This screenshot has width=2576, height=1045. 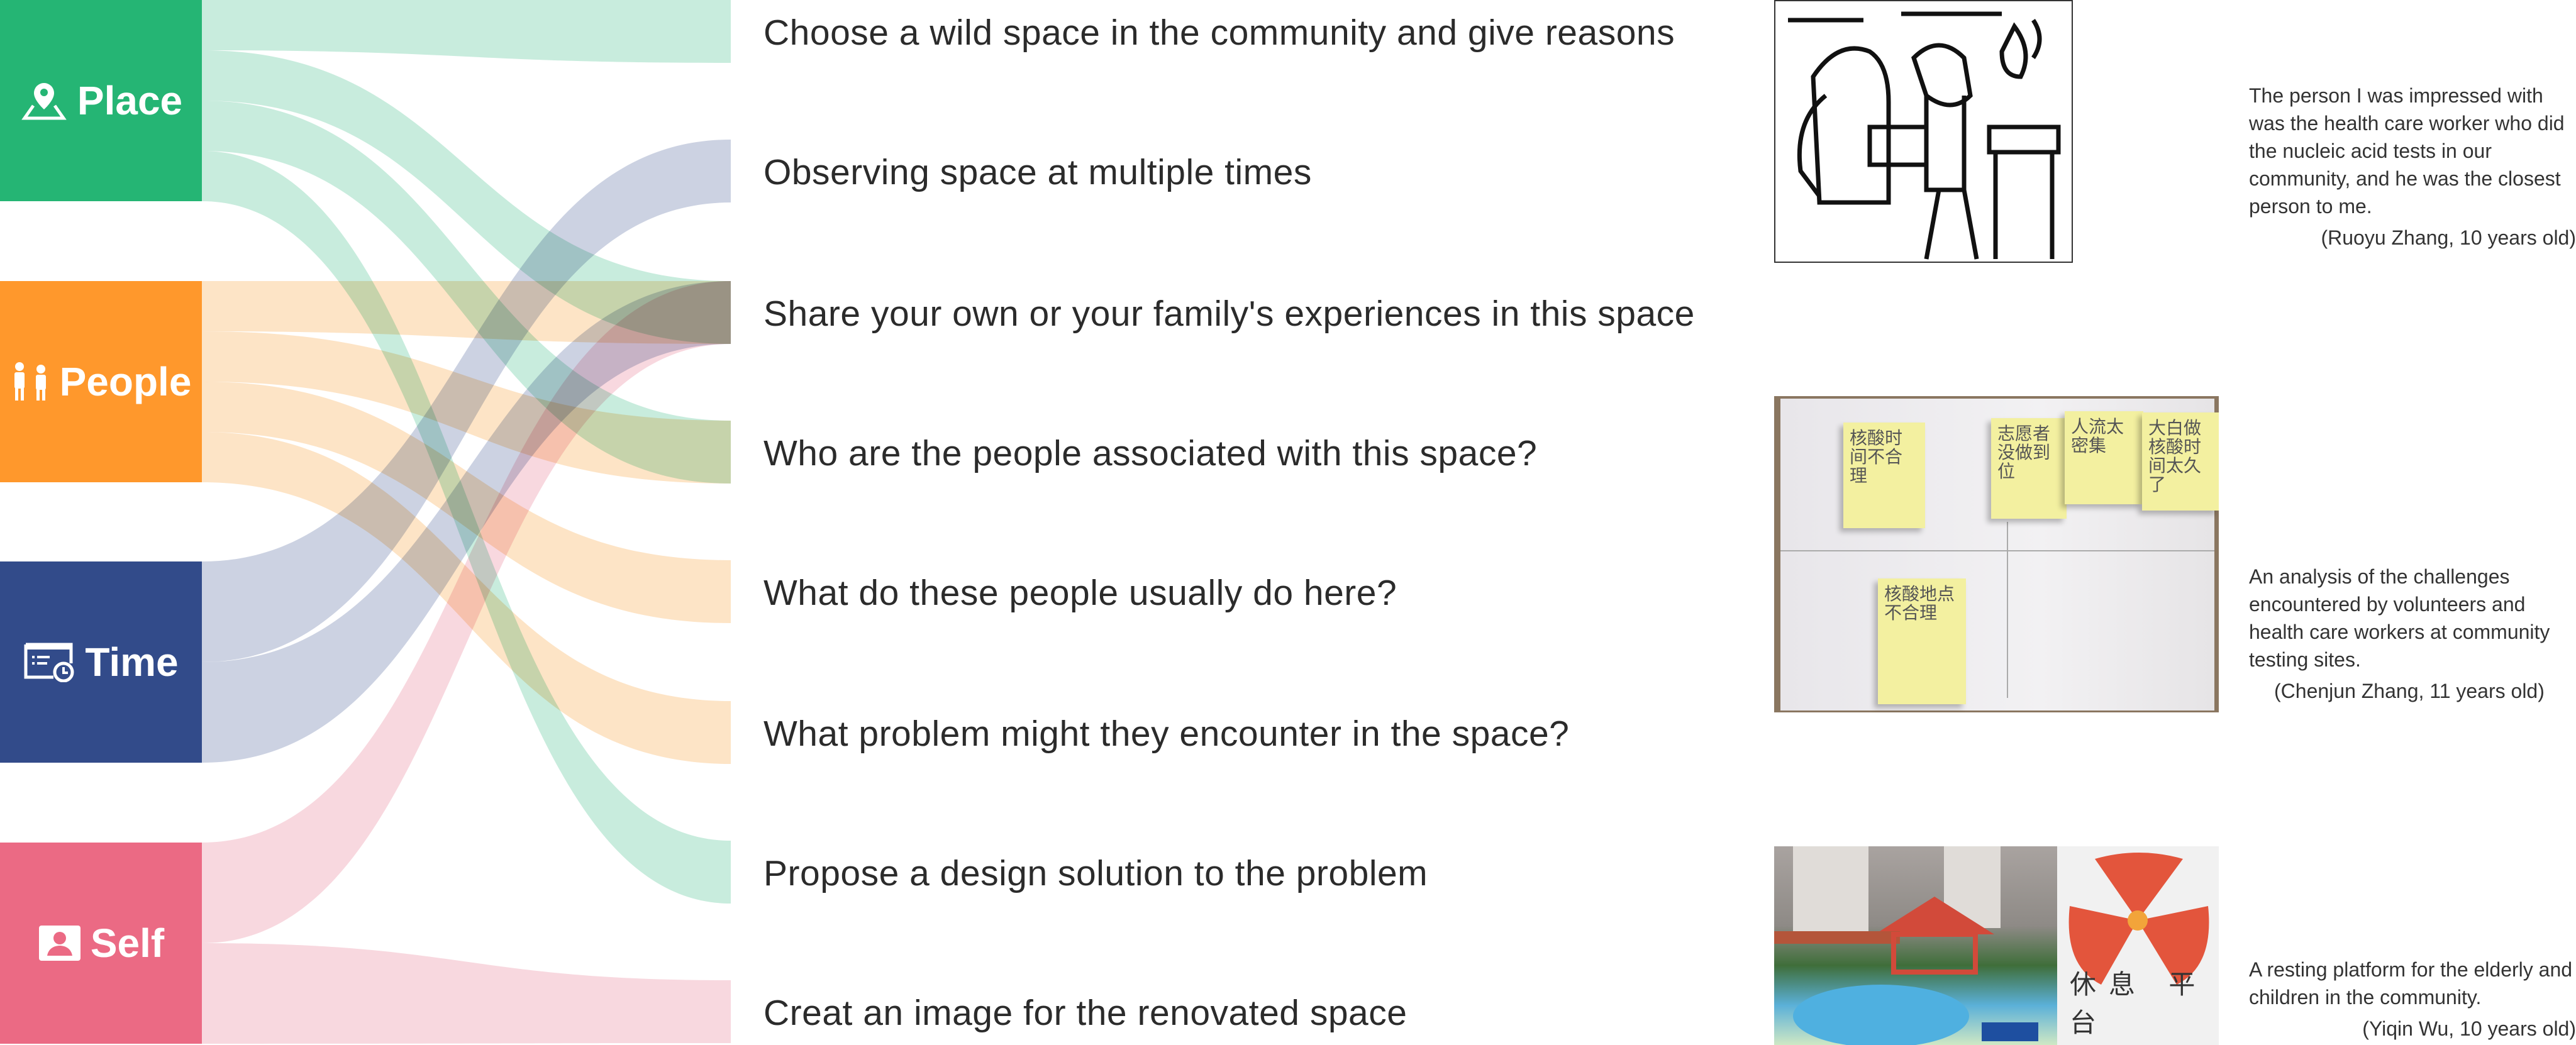 What do you see at coordinates (1922, 641) in the screenshot?
I see `sticky-note: 核酸地点不合理` at bounding box center [1922, 641].